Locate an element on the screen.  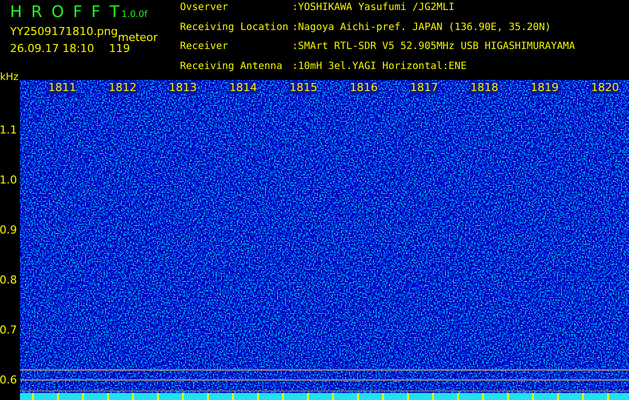
info-value: :YOSHIKAWA Yasufumi /JG2MLI is located at coordinates (374, 8).